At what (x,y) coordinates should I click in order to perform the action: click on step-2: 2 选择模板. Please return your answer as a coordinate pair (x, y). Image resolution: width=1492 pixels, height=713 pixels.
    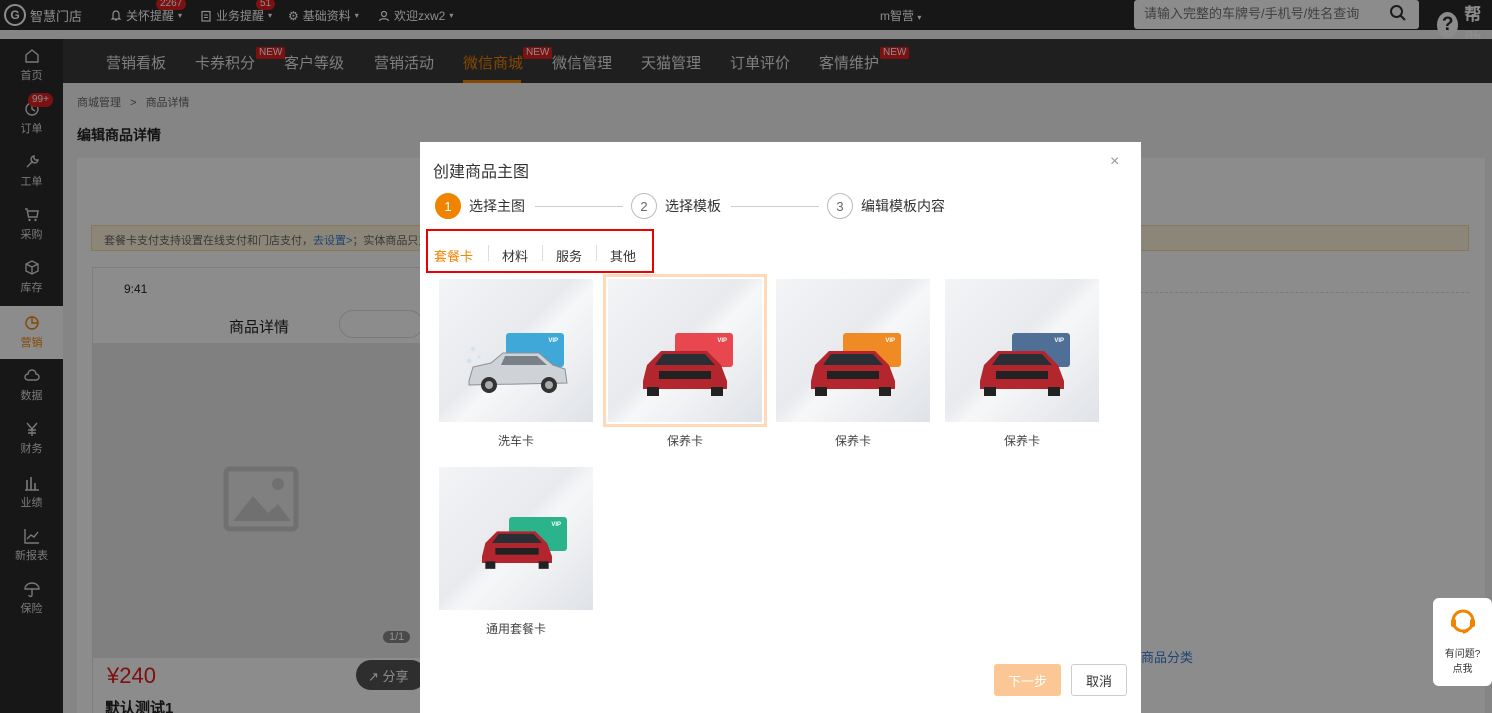
    Looking at the image, I should click on (676, 206).